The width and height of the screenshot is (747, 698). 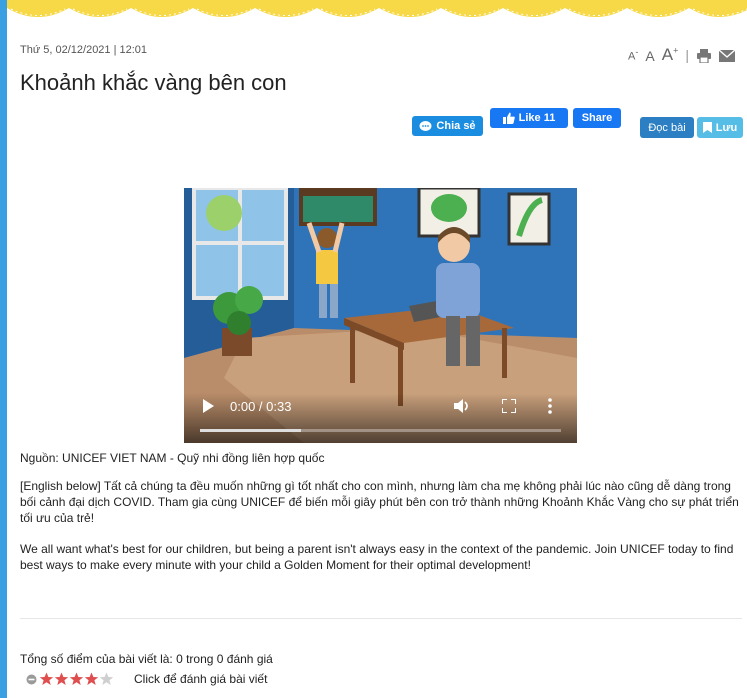 What do you see at coordinates (707, 127) in the screenshot?
I see `bookmark-icon` at bounding box center [707, 127].